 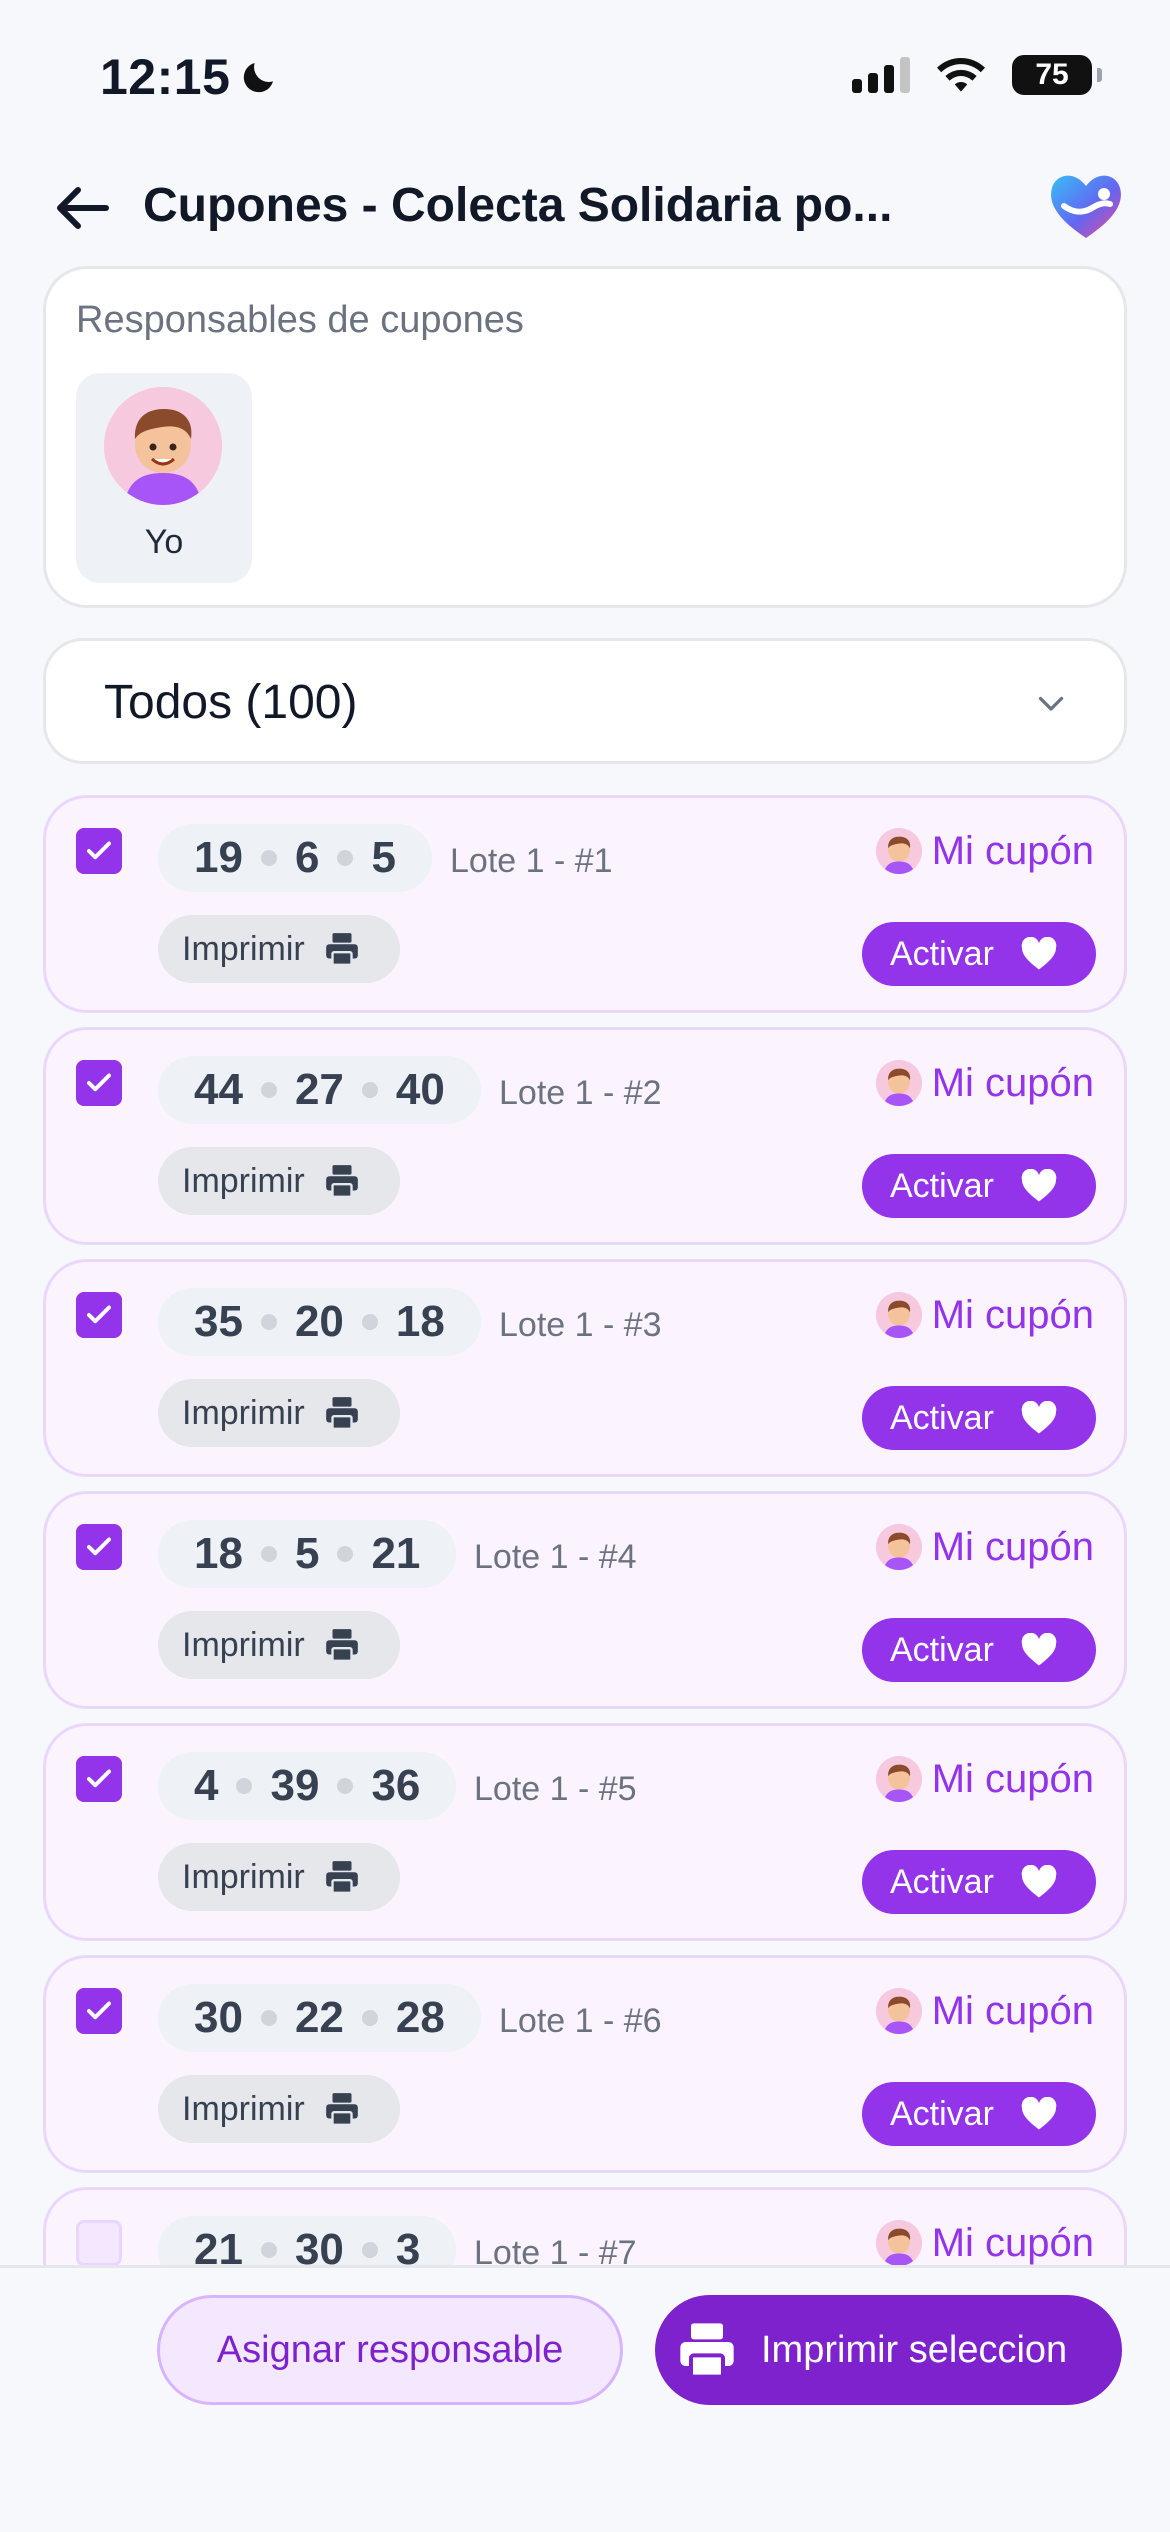 I want to click on app-logo-icon, so click(x=1086, y=206).